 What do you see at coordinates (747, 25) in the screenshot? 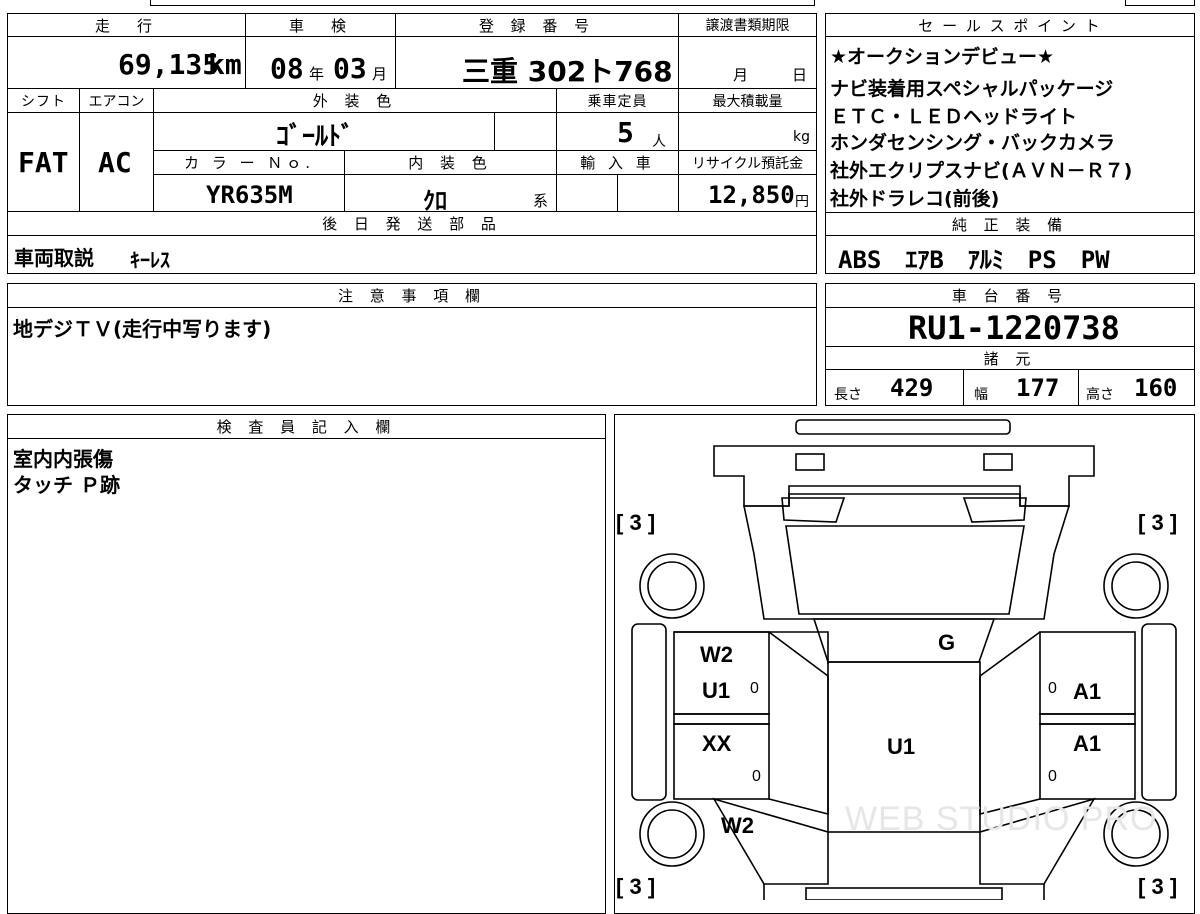
I see `transfer-deadline-header: 譲渡書類期限` at bounding box center [747, 25].